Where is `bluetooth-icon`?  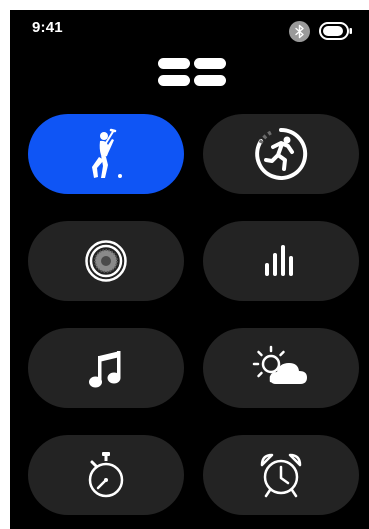
bluetooth-icon is located at coordinates (299, 31).